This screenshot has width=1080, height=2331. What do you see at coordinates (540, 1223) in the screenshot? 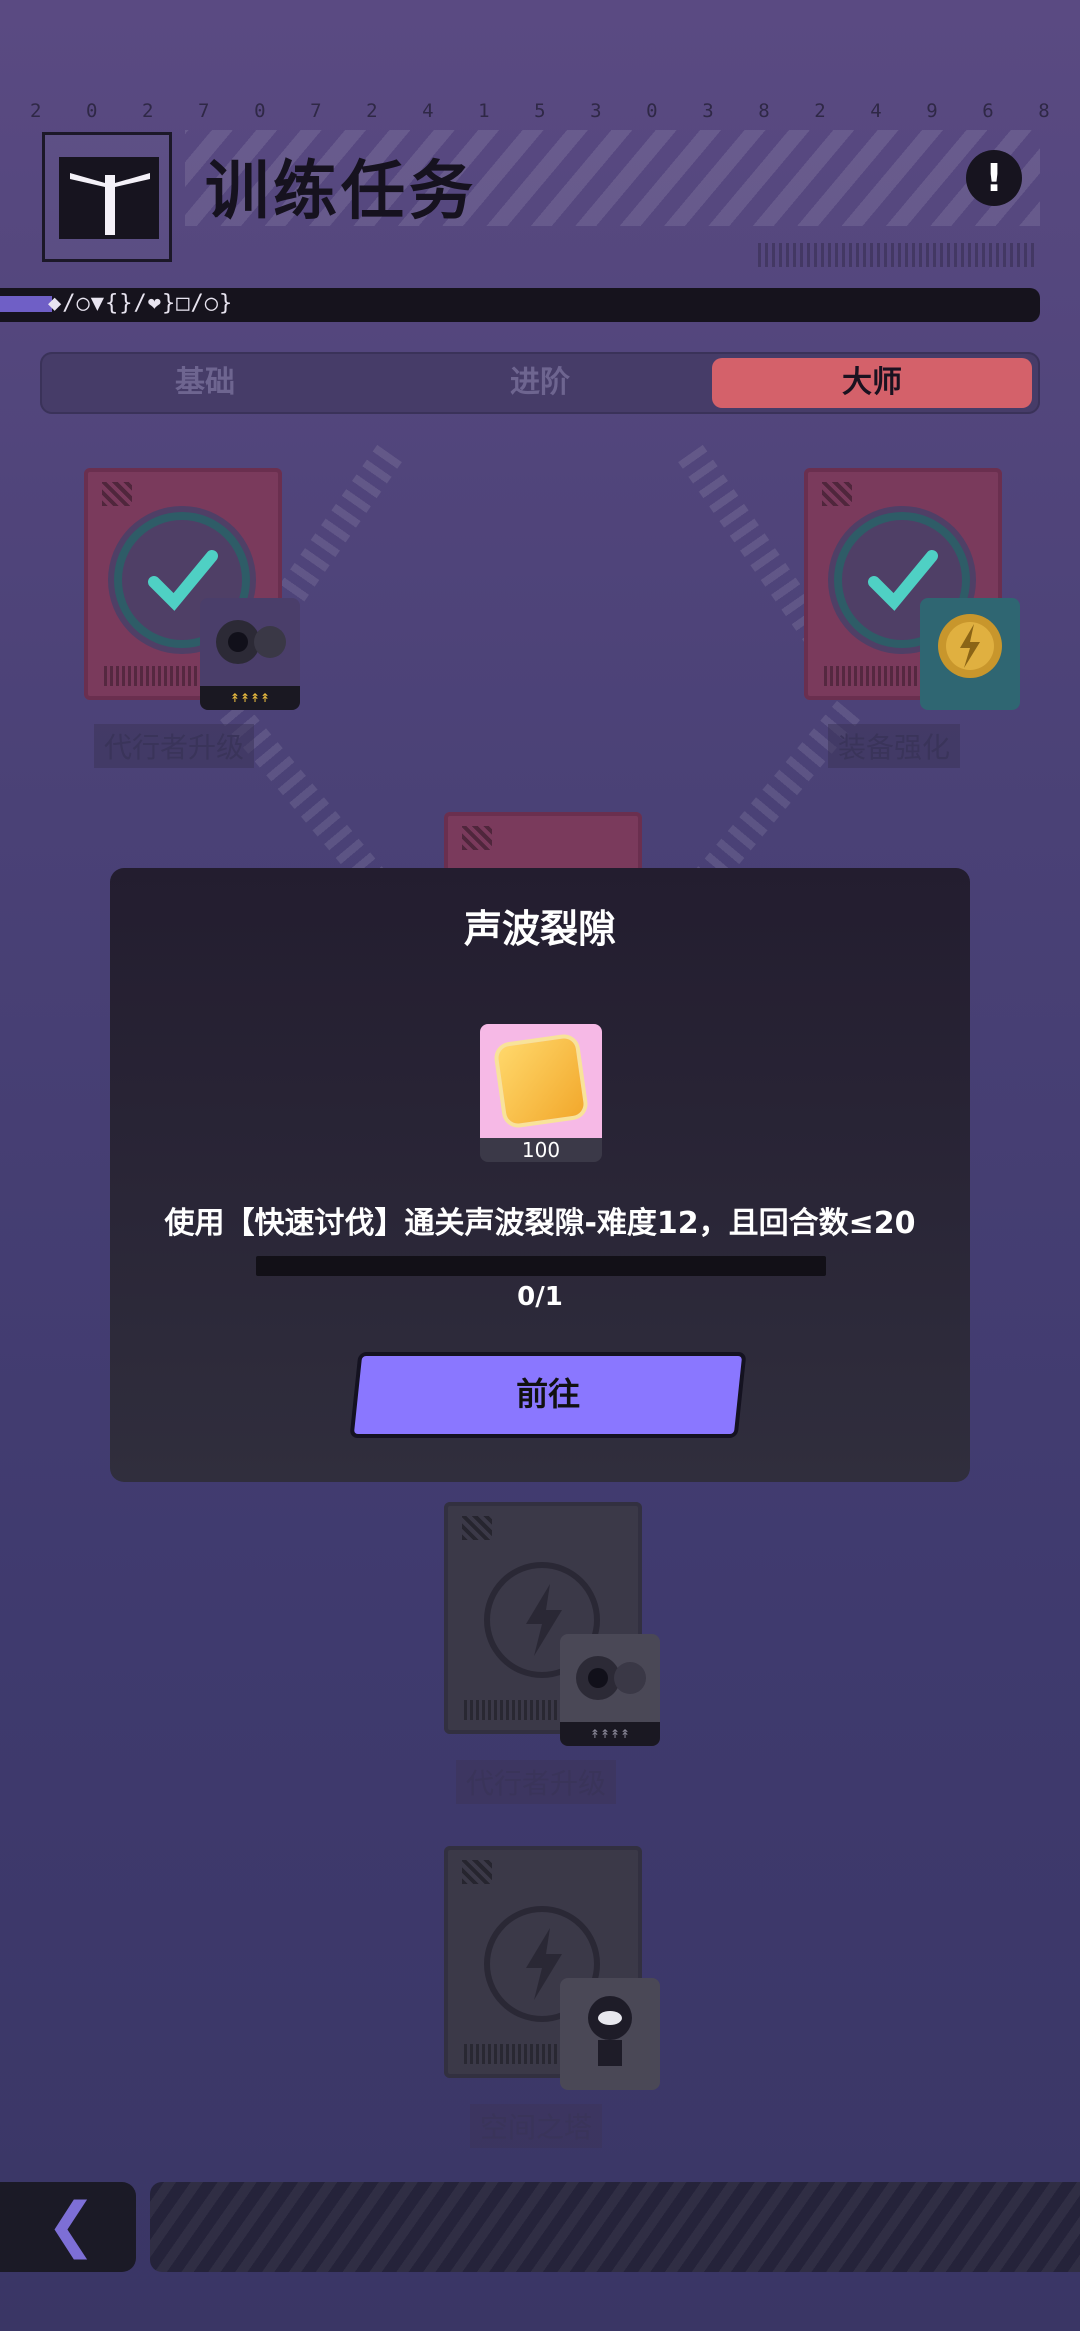
I see `task-description: 使用【快速讨伐】通关声波裂隙-难度12，且回合数≤20` at bounding box center [540, 1223].